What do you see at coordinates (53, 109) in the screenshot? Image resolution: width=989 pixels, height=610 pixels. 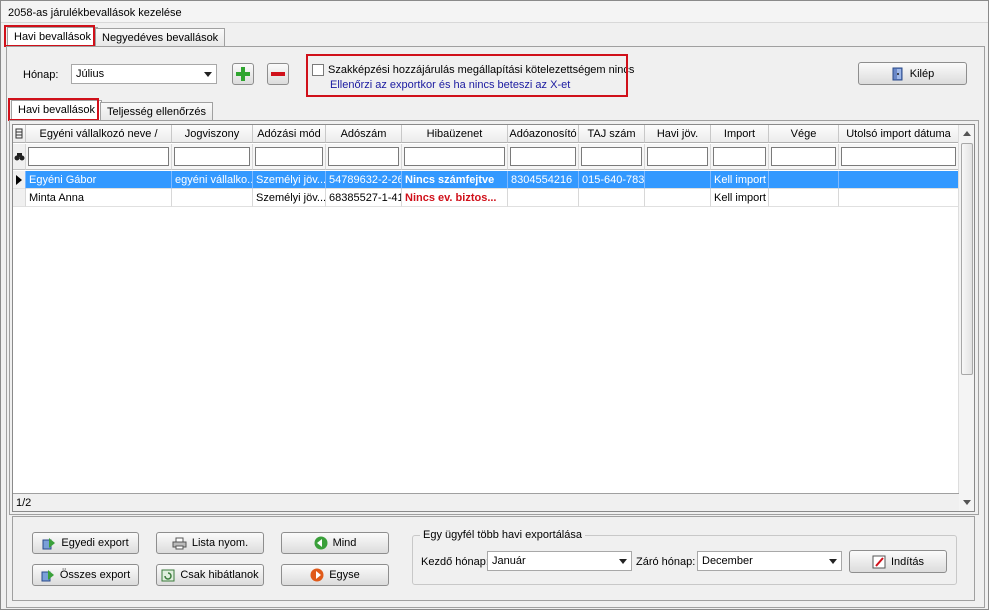 I see `highlight-box-inner-tab` at bounding box center [53, 109].